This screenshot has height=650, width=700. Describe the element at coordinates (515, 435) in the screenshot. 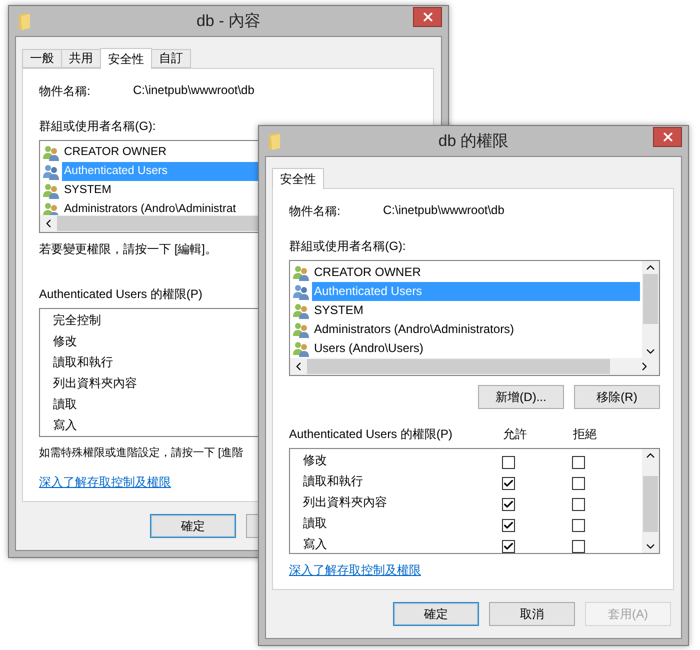

I see `allow-header: 允許` at that location.